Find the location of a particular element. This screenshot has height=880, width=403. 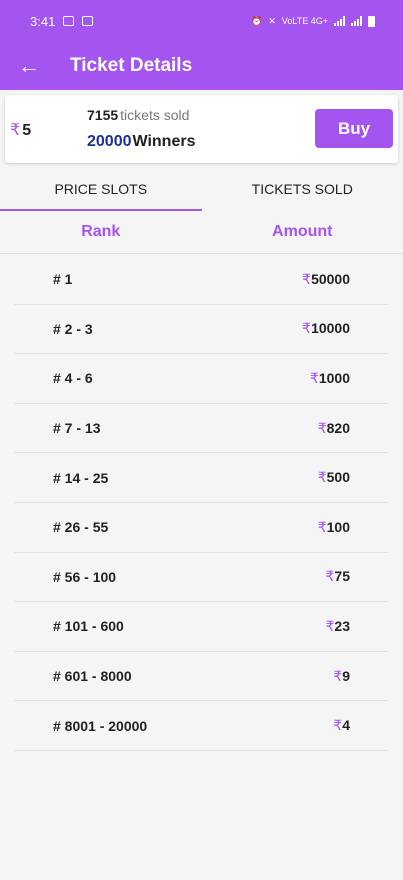

tickets-sold: 7155 tickets sold is located at coordinates (138, 115).